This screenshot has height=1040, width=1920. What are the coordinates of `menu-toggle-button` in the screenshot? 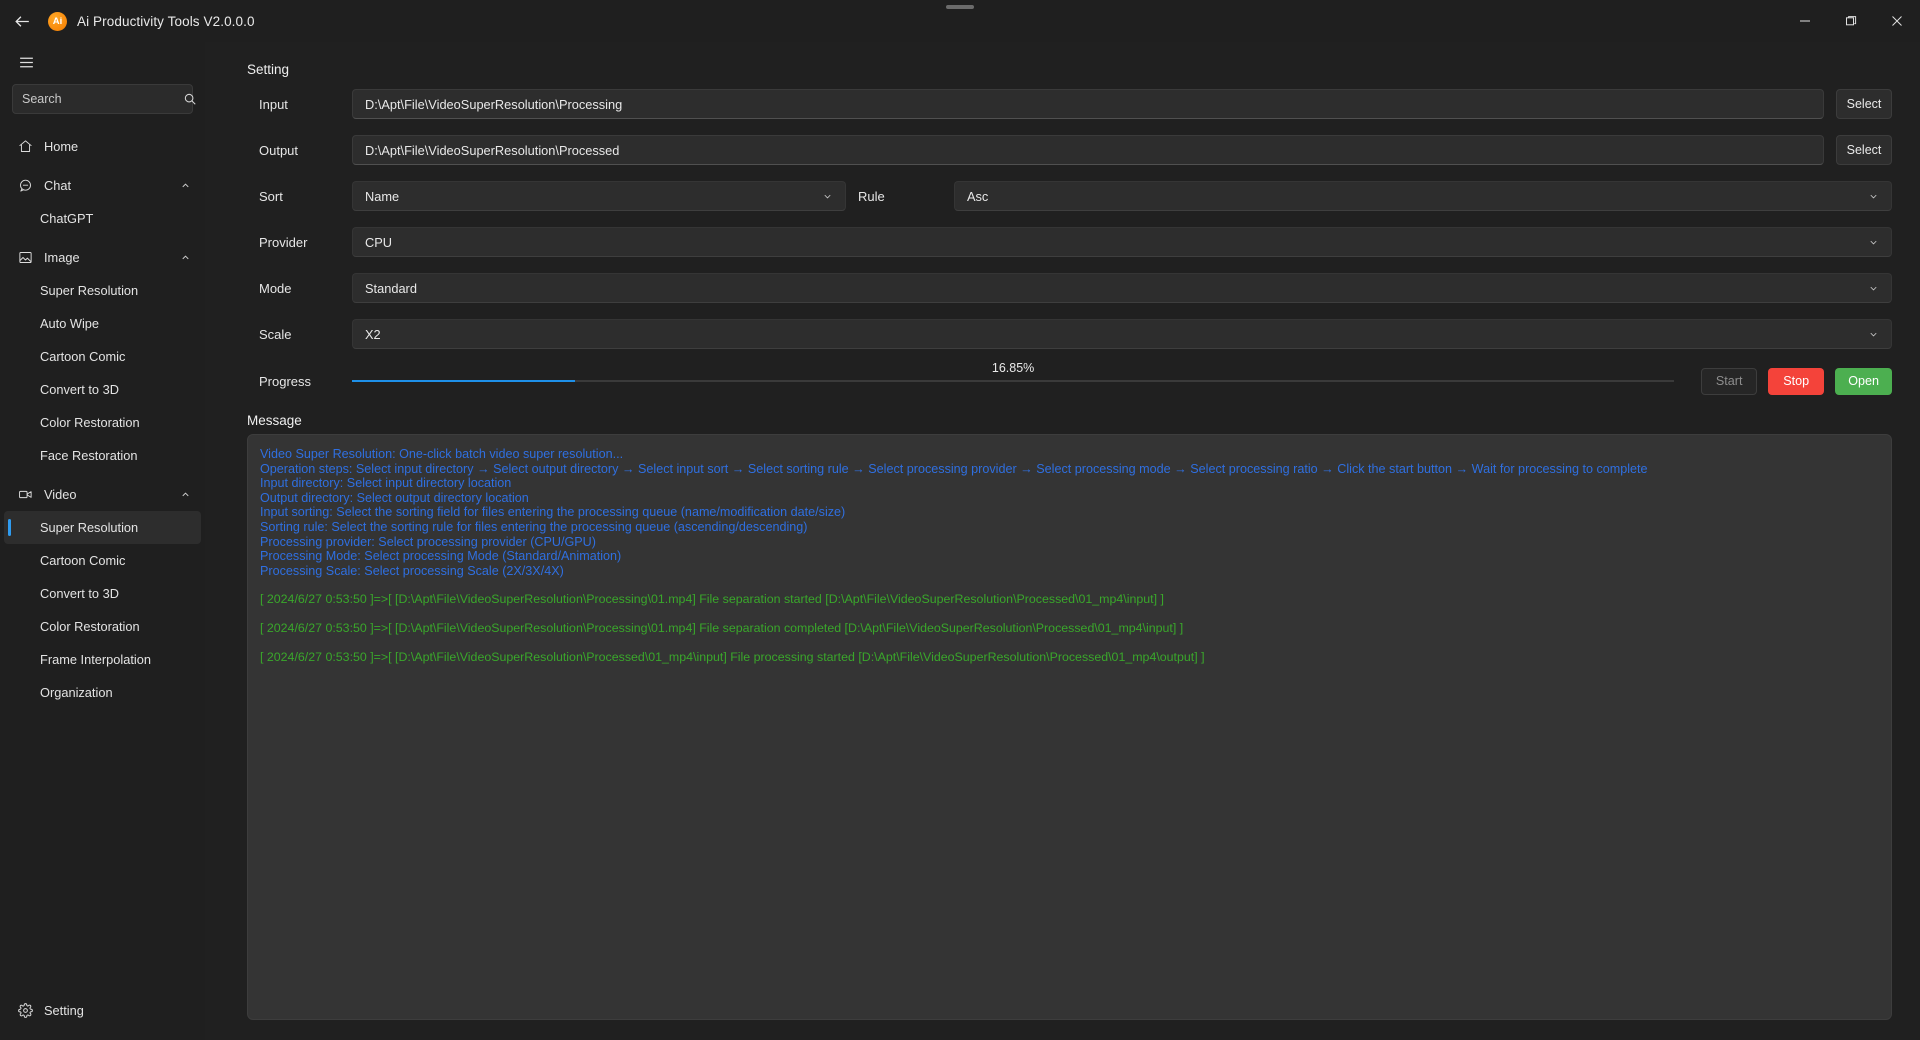 It's located at (26, 62).